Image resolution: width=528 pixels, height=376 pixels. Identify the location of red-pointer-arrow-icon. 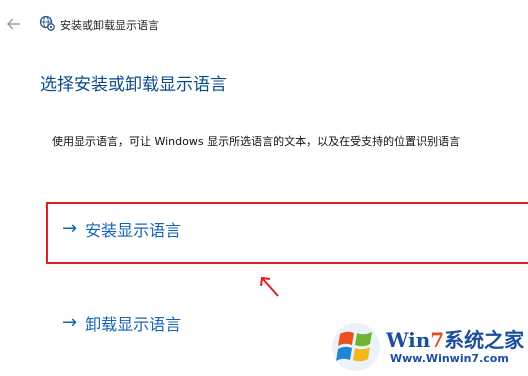
(269, 286).